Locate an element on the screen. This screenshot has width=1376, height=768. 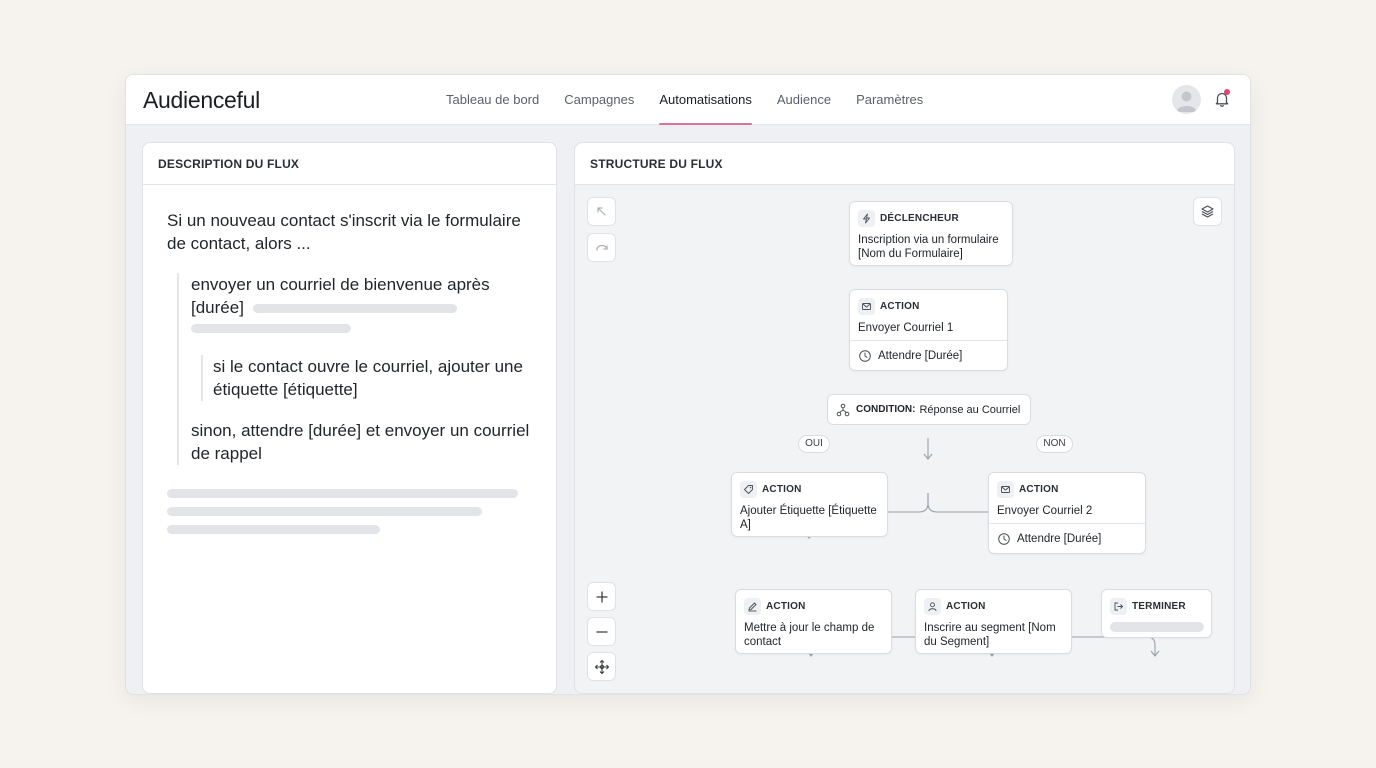
undo-icon is located at coordinates (601, 211).